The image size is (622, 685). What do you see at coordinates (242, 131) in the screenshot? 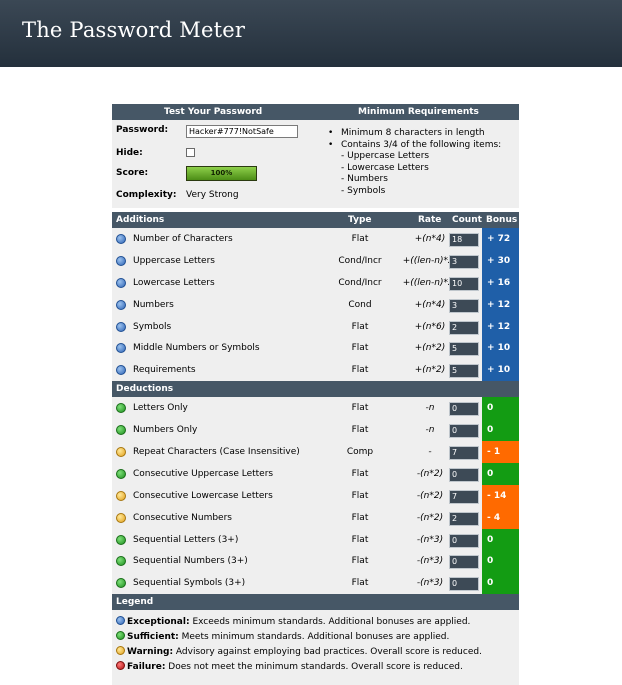
I see `password-input: Hacker#777!NotSafe` at bounding box center [242, 131].